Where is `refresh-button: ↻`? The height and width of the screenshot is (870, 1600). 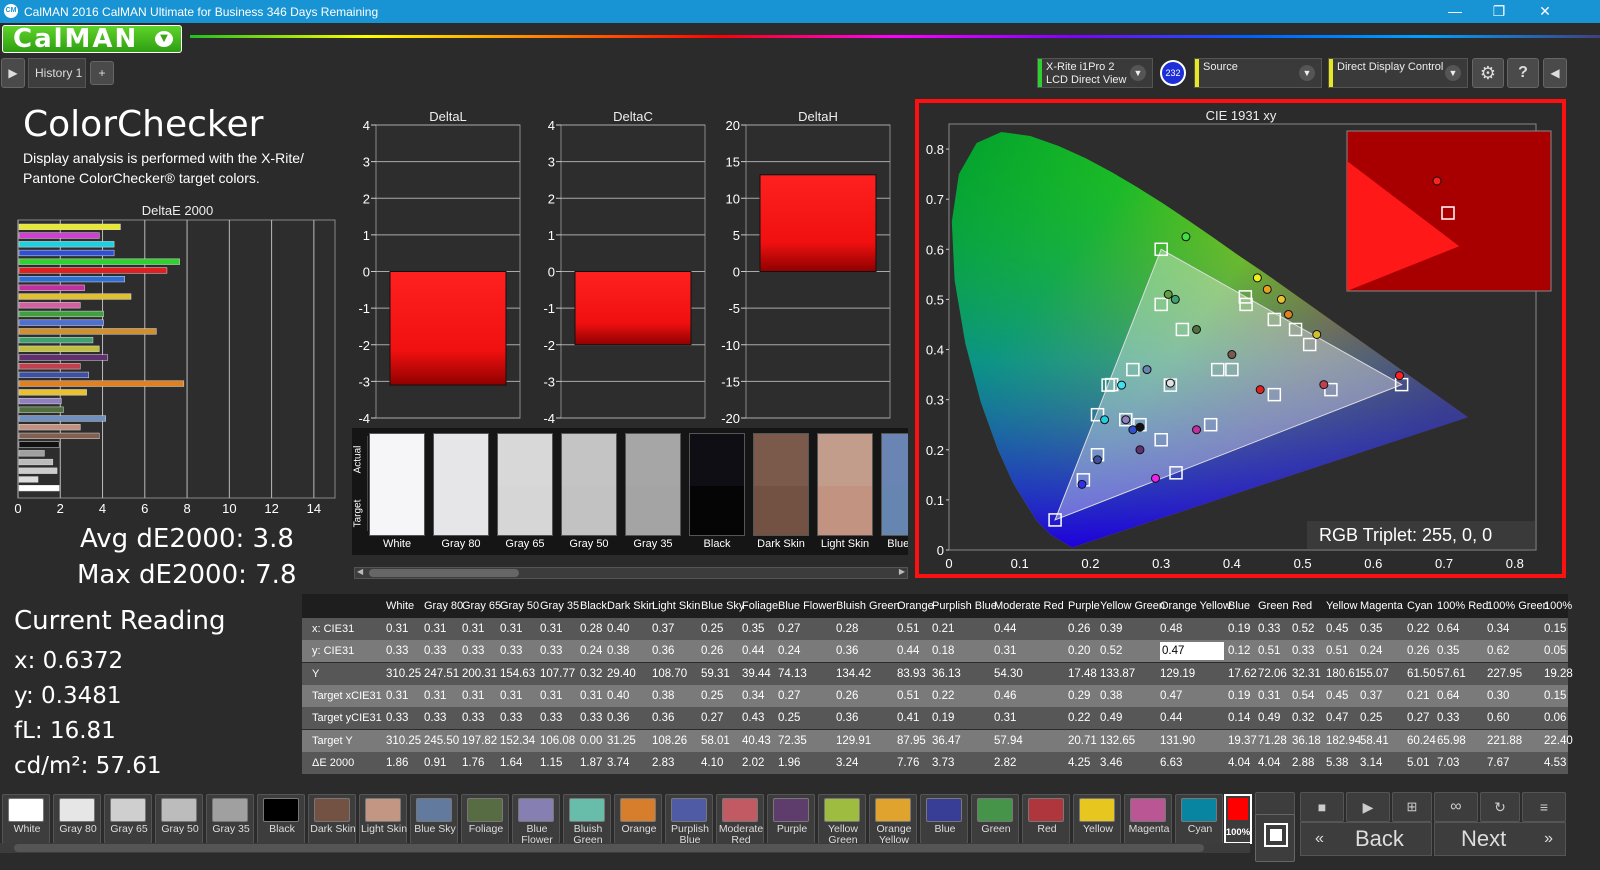
refresh-button: ↻ is located at coordinates (1500, 807).